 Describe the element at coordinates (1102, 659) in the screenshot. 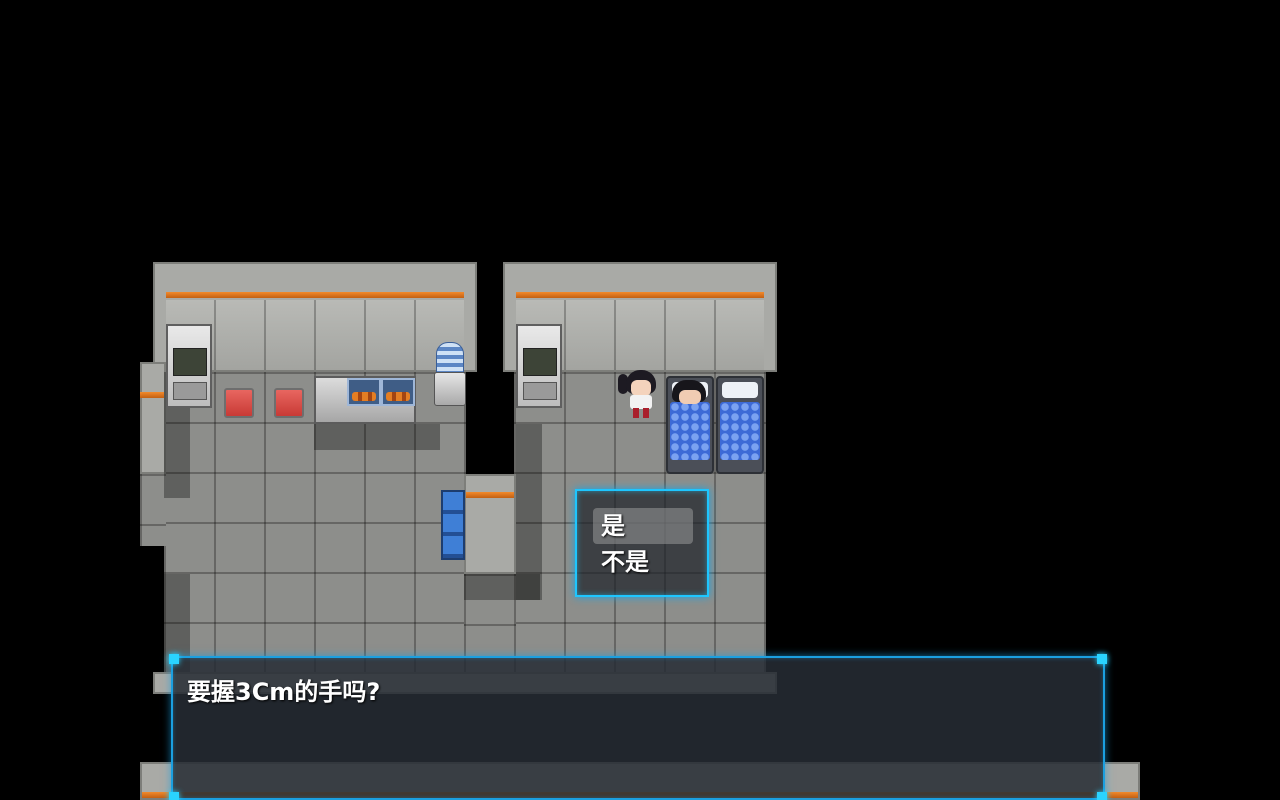

I see `corner-top-right-icon` at that location.